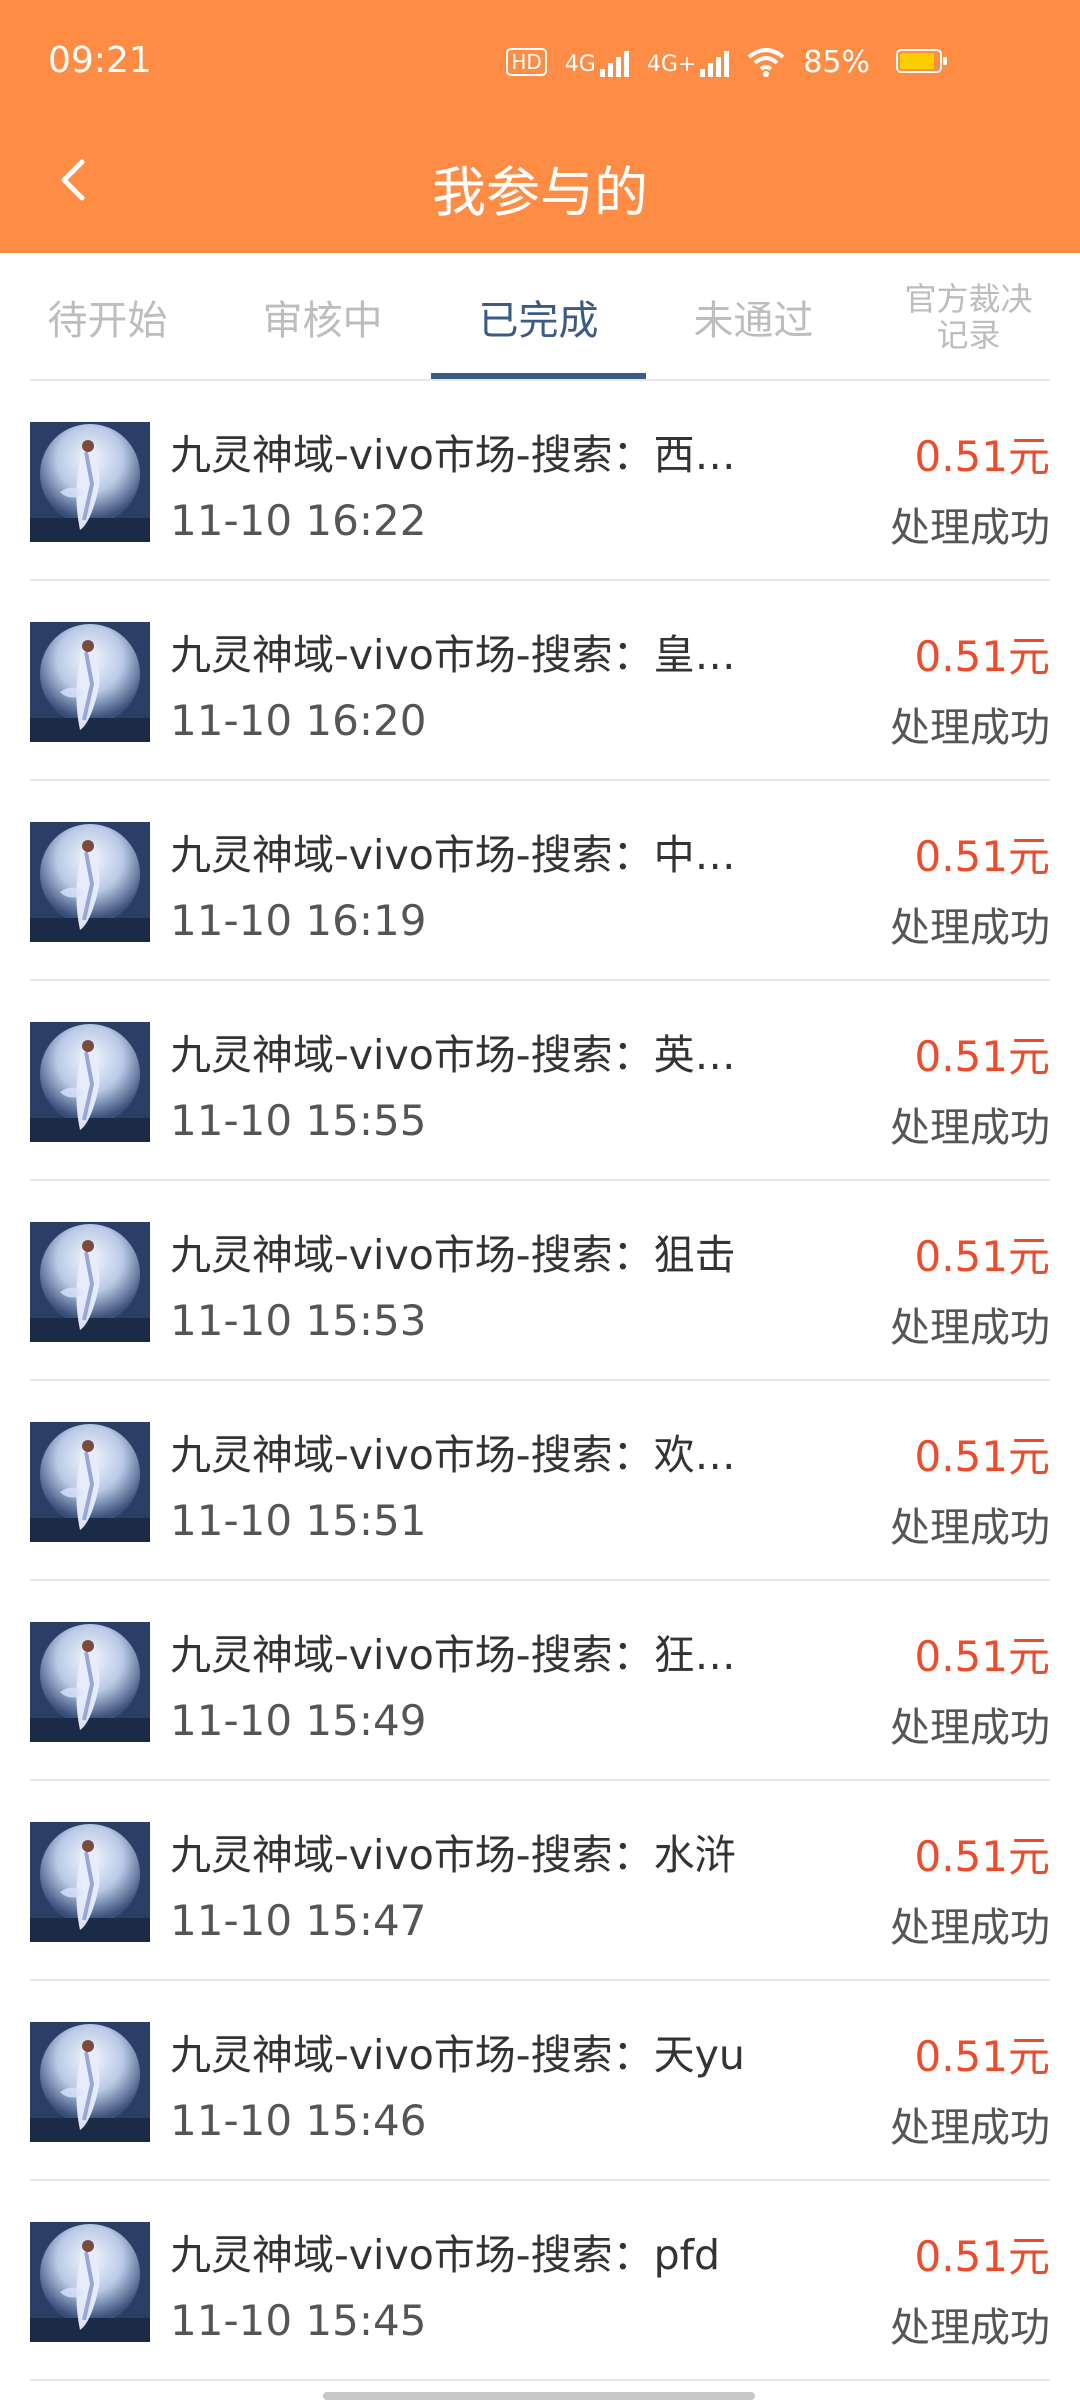 This screenshot has height=2408, width=1080. I want to click on network-4g-plus: 4G+, so click(688, 62).